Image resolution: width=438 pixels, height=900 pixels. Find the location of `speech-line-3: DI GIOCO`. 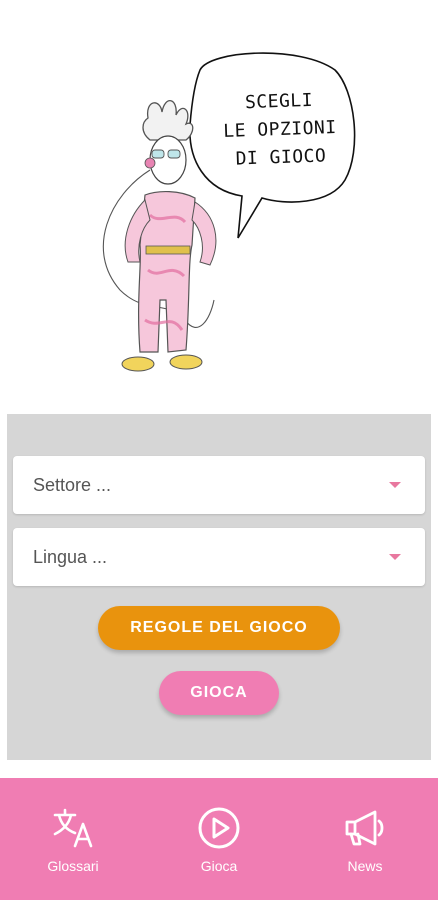

speech-line-3: DI GIOCO is located at coordinates (281, 157).